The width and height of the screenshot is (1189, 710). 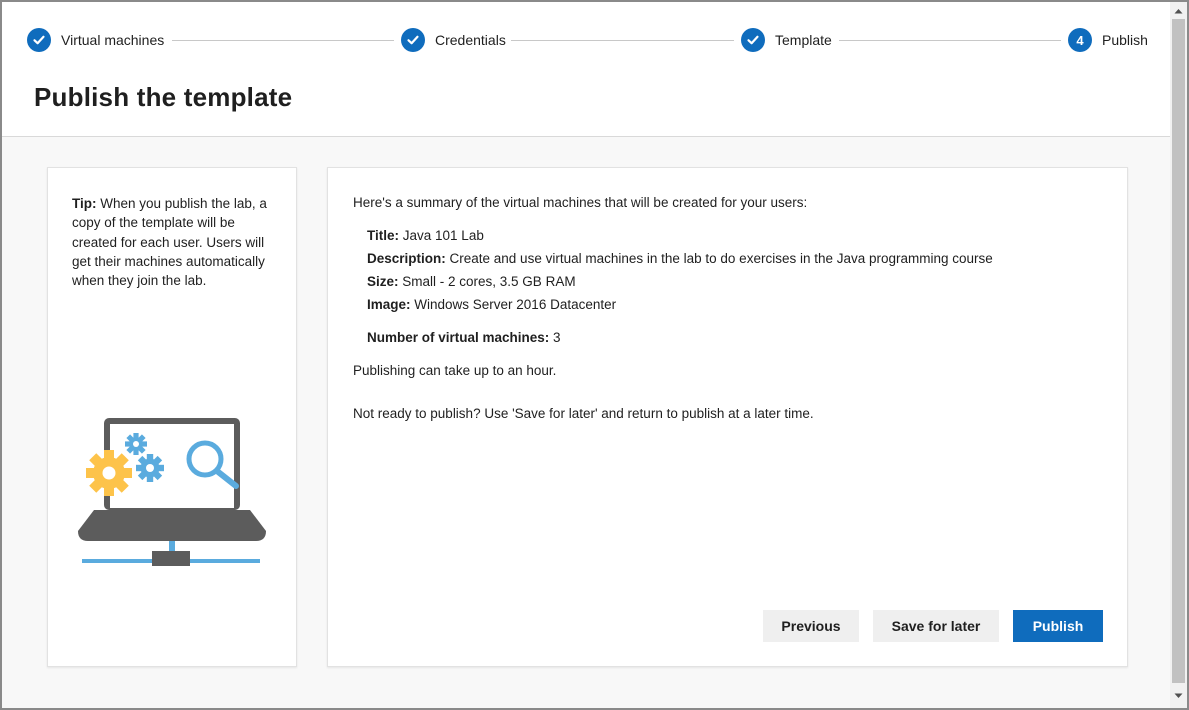 I want to click on step-credentials: Credentials, so click(x=453, y=40).